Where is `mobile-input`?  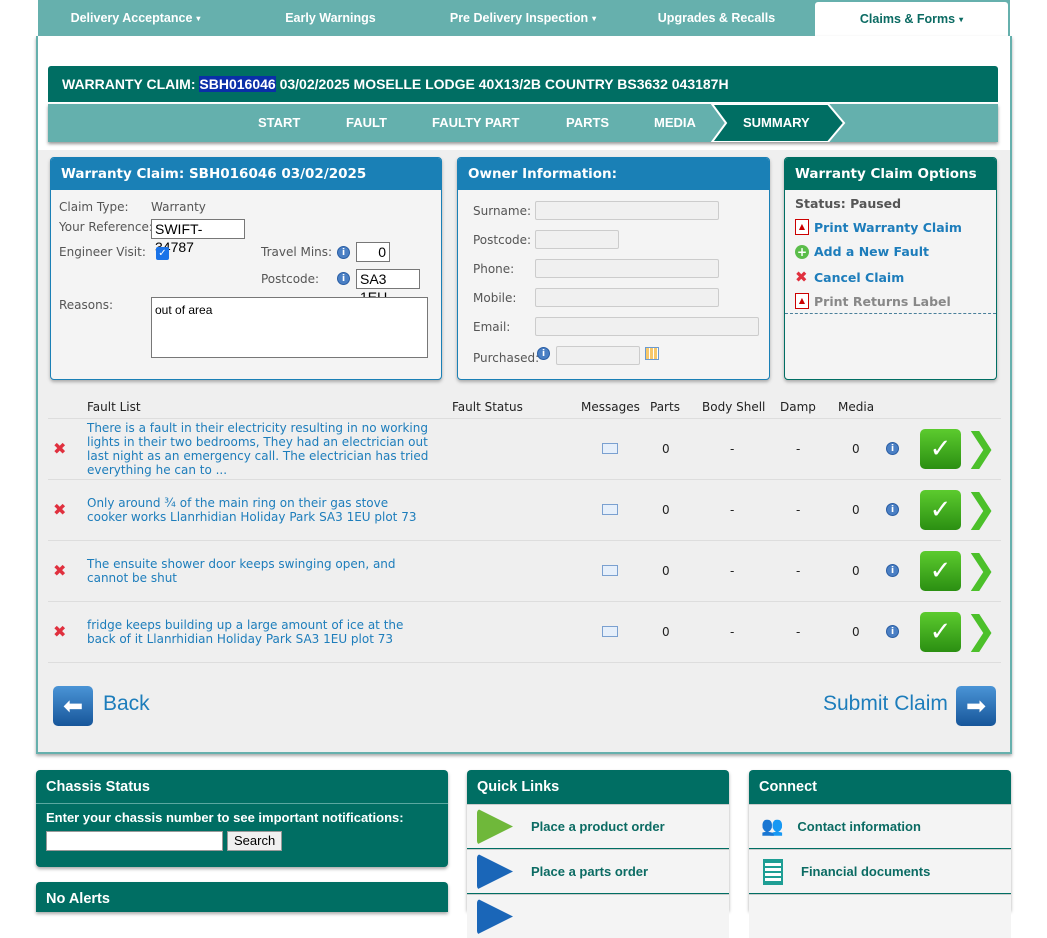 mobile-input is located at coordinates (627, 297).